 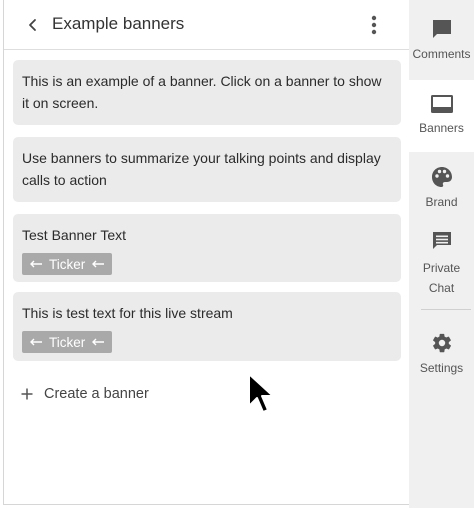 What do you see at coordinates (27, 394) in the screenshot?
I see `plus-icon` at bounding box center [27, 394].